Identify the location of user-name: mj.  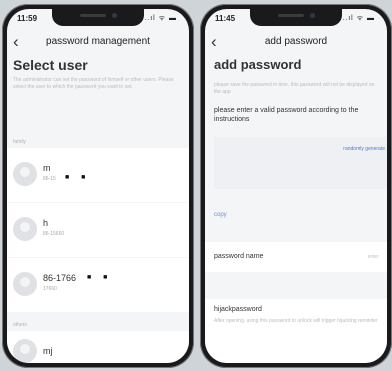
(48, 351).